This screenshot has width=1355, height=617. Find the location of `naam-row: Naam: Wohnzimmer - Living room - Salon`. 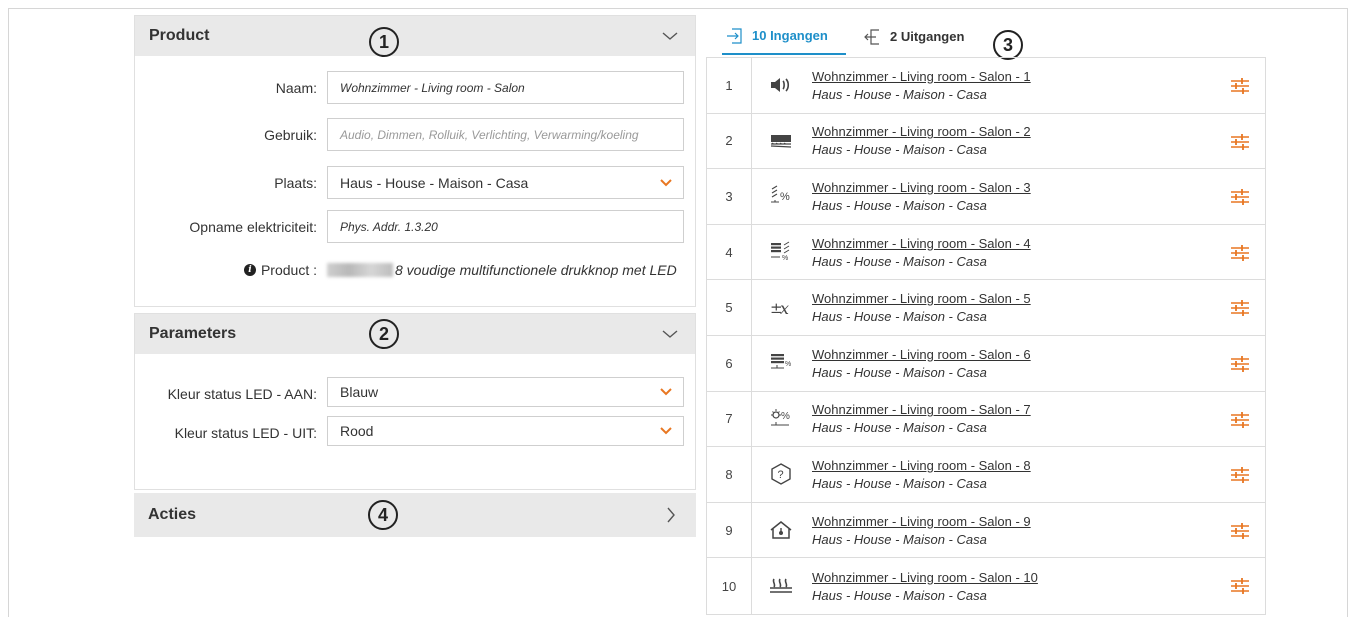

naam-row: Naam: Wohnzimmer - Living room - Salon is located at coordinates (415, 88).